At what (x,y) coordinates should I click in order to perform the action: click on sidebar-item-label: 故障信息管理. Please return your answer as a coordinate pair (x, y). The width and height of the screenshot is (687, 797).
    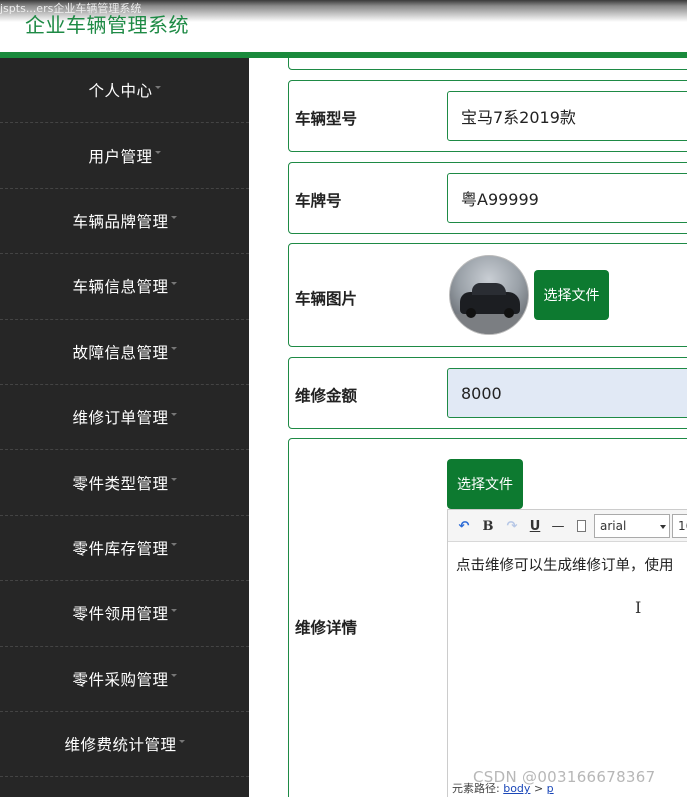
    Looking at the image, I should click on (120, 352).